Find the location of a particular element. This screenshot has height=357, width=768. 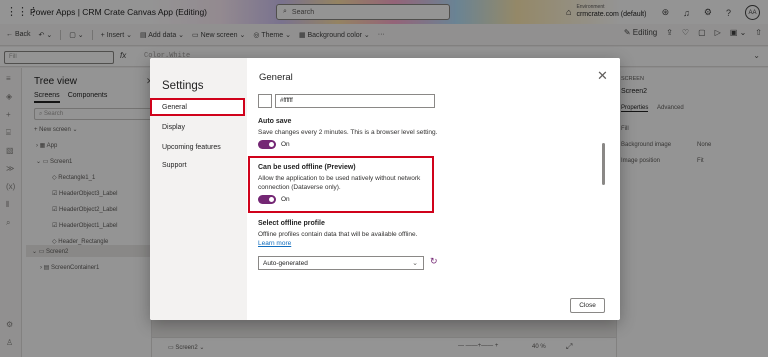

nav-item-label: General is located at coordinates (174, 107).